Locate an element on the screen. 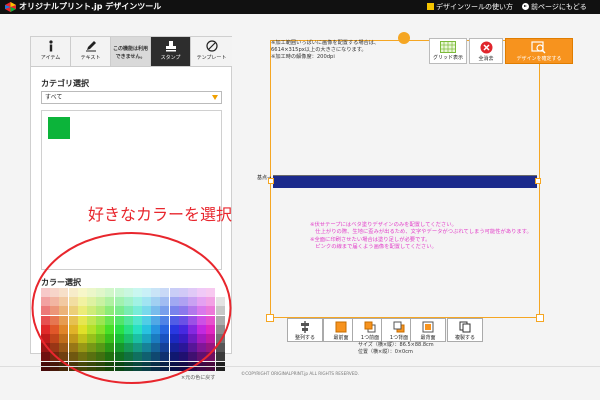 Image resolution: width=600 pixels, height=400 pixels. confirm-design-button: デザインを確定する is located at coordinates (539, 51).